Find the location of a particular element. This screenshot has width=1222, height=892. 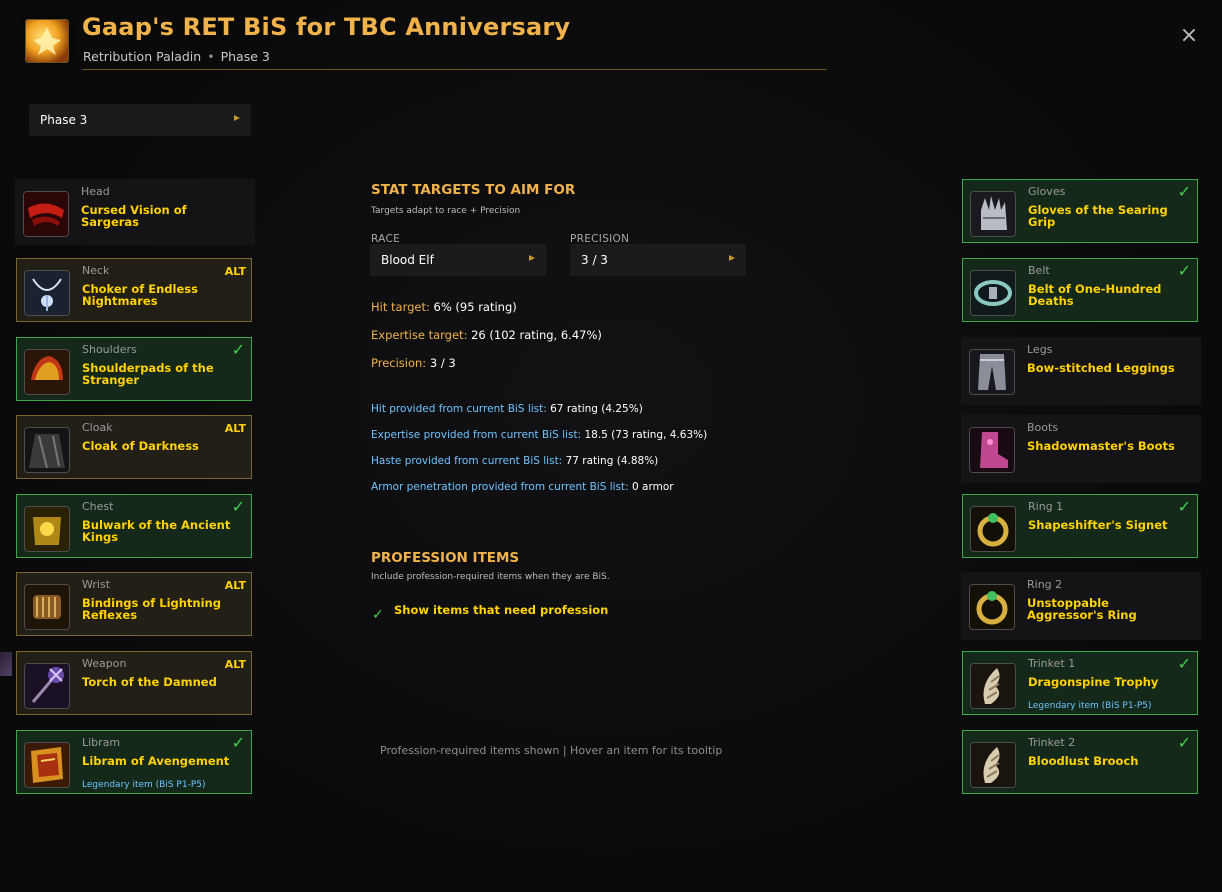

gear-slot-chest: Chest Bulwark of the Ancient Kings ✓ is located at coordinates (134, 526).